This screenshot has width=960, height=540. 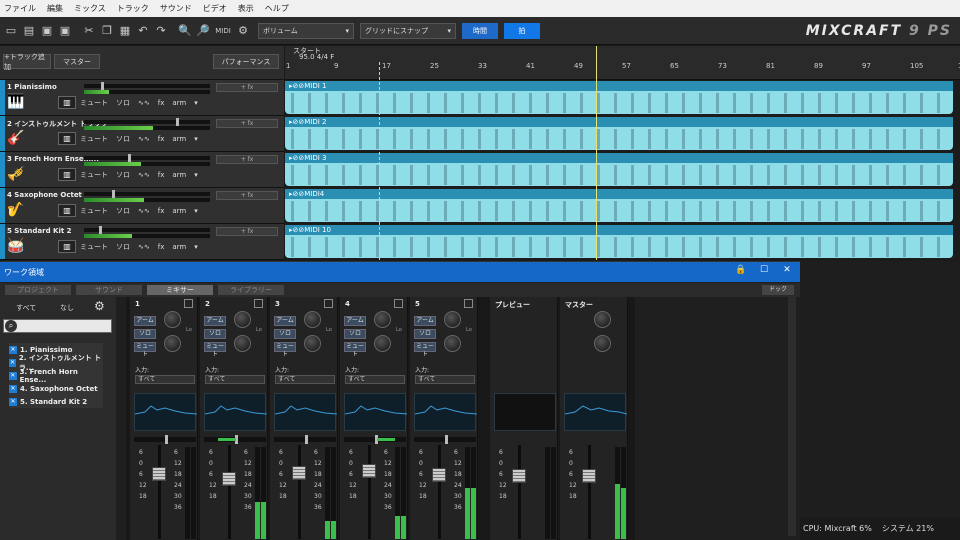 I want to click on add-track-button: +トラック追加, so click(x=27, y=62).